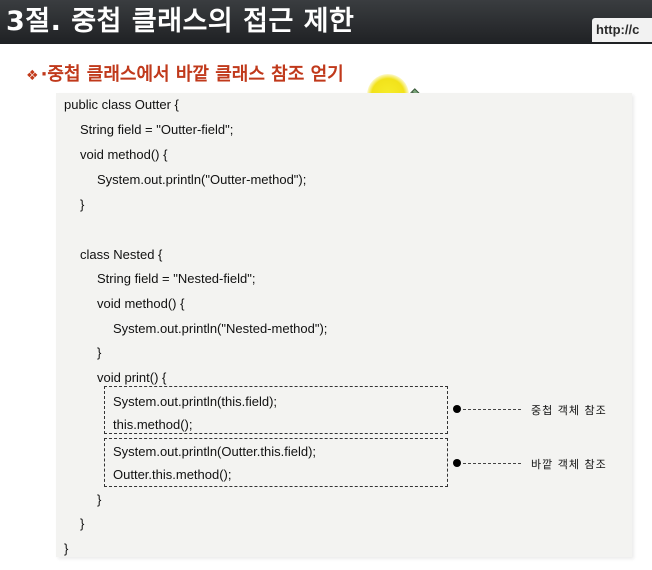 The width and height of the screenshot is (652, 570). I want to click on code-line: Outter.this.method();, so click(172, 474).